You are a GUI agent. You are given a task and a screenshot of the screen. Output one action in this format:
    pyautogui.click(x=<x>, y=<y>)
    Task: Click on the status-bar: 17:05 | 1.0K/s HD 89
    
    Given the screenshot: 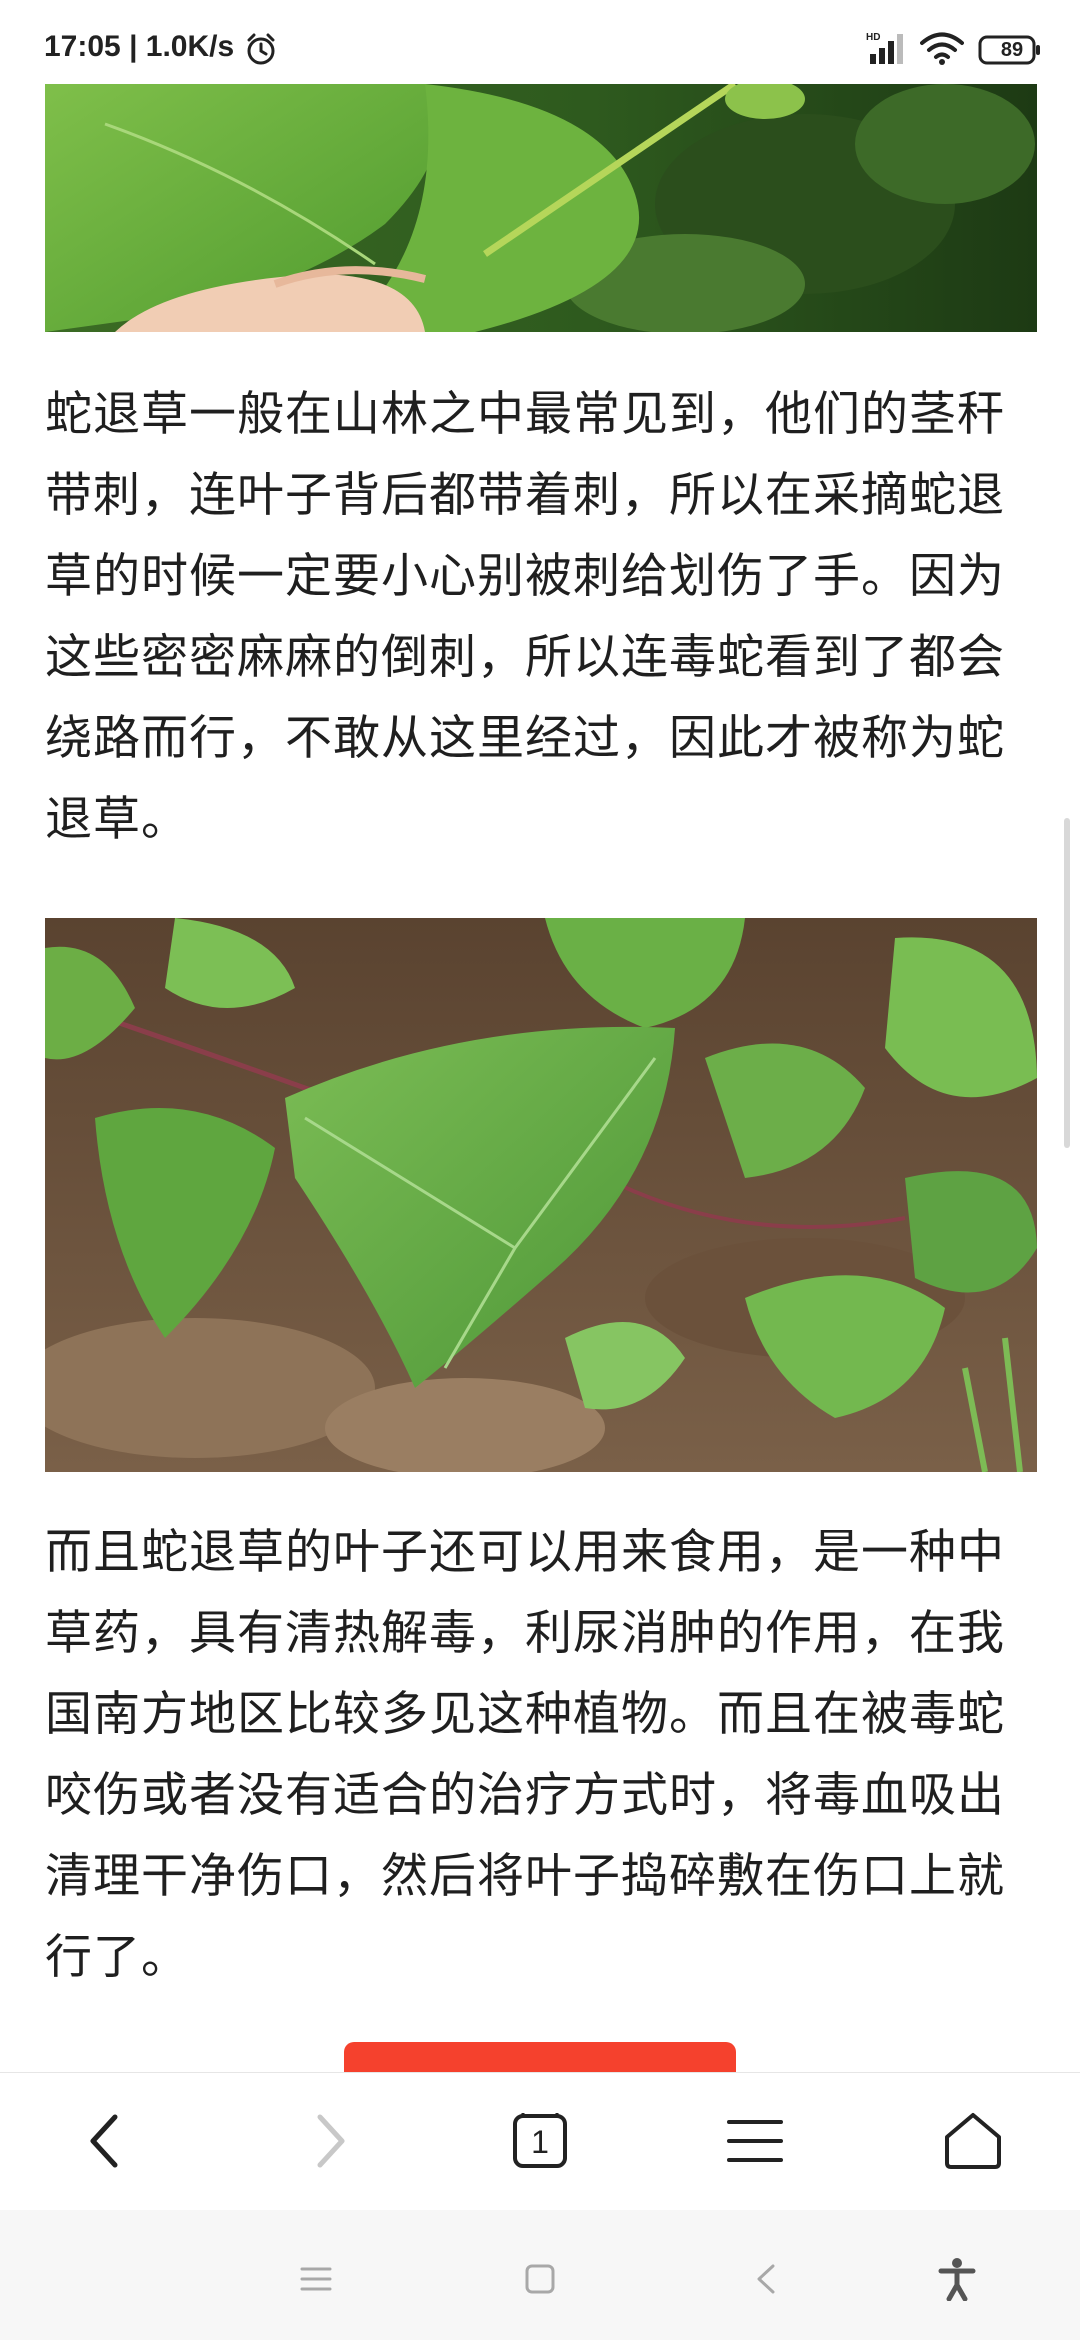 What is the action you would take?
    pyautogui.click(x=540, y=42)
    